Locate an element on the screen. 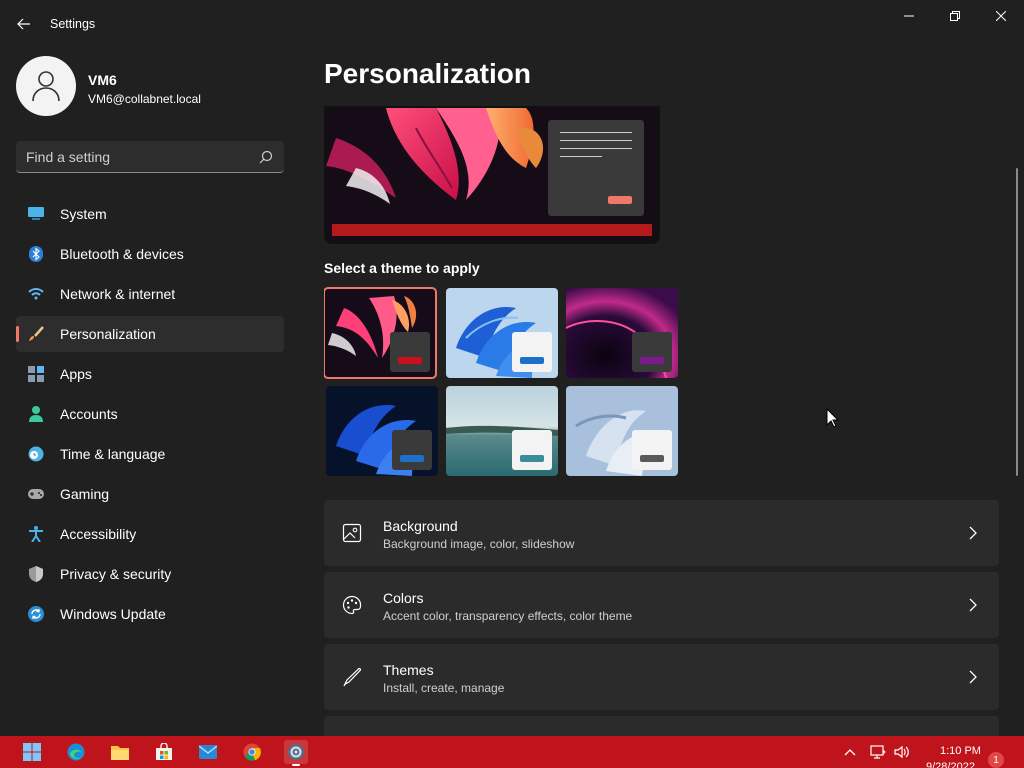 The image size is (1024, 768). chevron-up-icon is located at coordinates (850, 752).